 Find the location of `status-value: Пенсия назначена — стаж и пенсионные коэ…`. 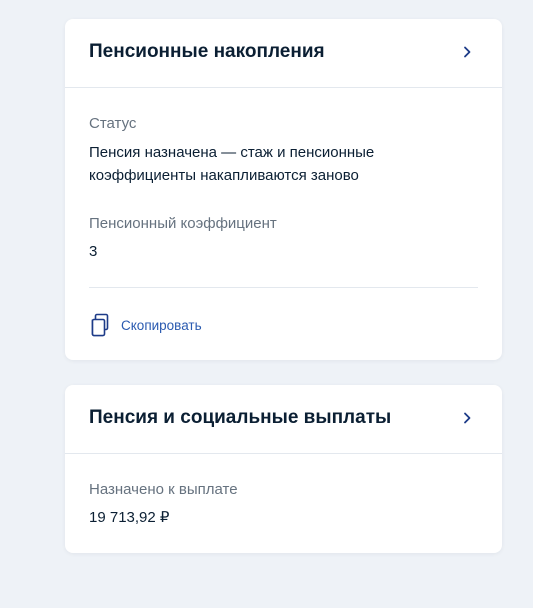

status-value: Пенсия назначена — стаж и пенсионные коэ… is located at coordinates (232, 164).